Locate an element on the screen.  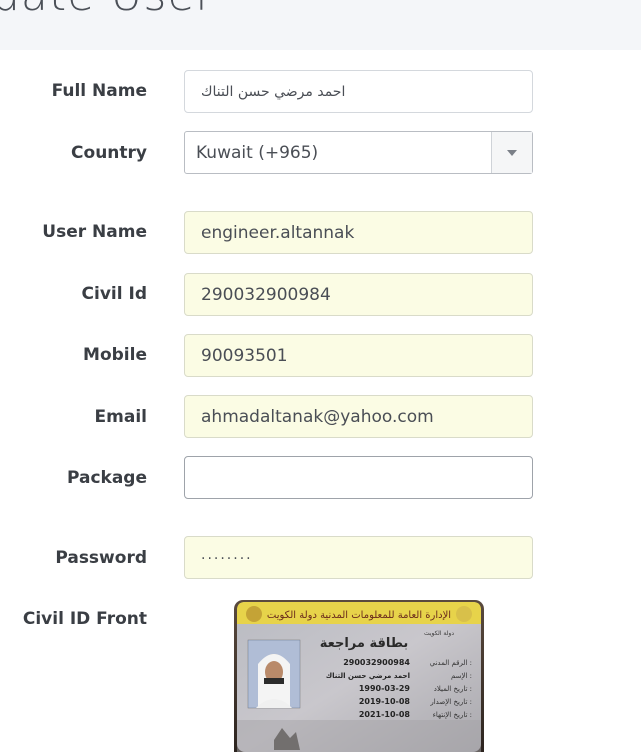
card-row-value: 290032900984 is located at coordinates (376, 662).